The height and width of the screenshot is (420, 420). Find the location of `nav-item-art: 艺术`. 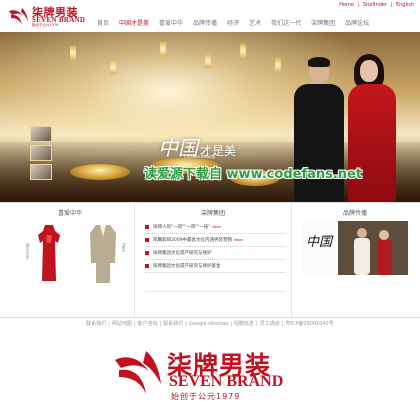

nav-item-art: 艺术 is located at coordinates (255, 24).